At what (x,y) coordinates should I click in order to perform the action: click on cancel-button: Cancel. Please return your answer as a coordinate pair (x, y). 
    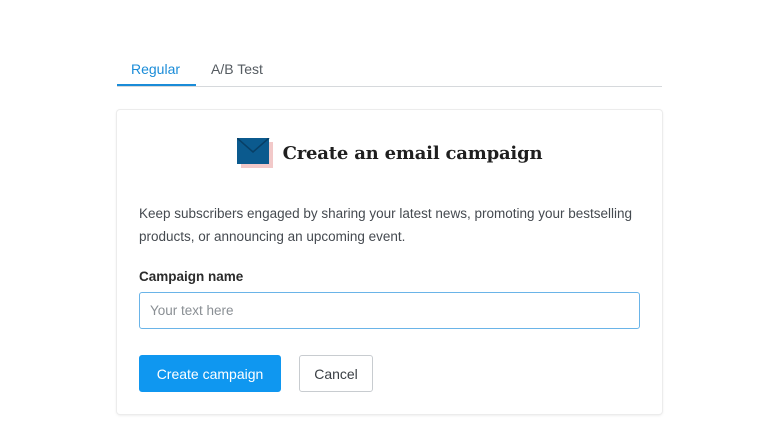
    Looking at the image, I should click on (336, 373).